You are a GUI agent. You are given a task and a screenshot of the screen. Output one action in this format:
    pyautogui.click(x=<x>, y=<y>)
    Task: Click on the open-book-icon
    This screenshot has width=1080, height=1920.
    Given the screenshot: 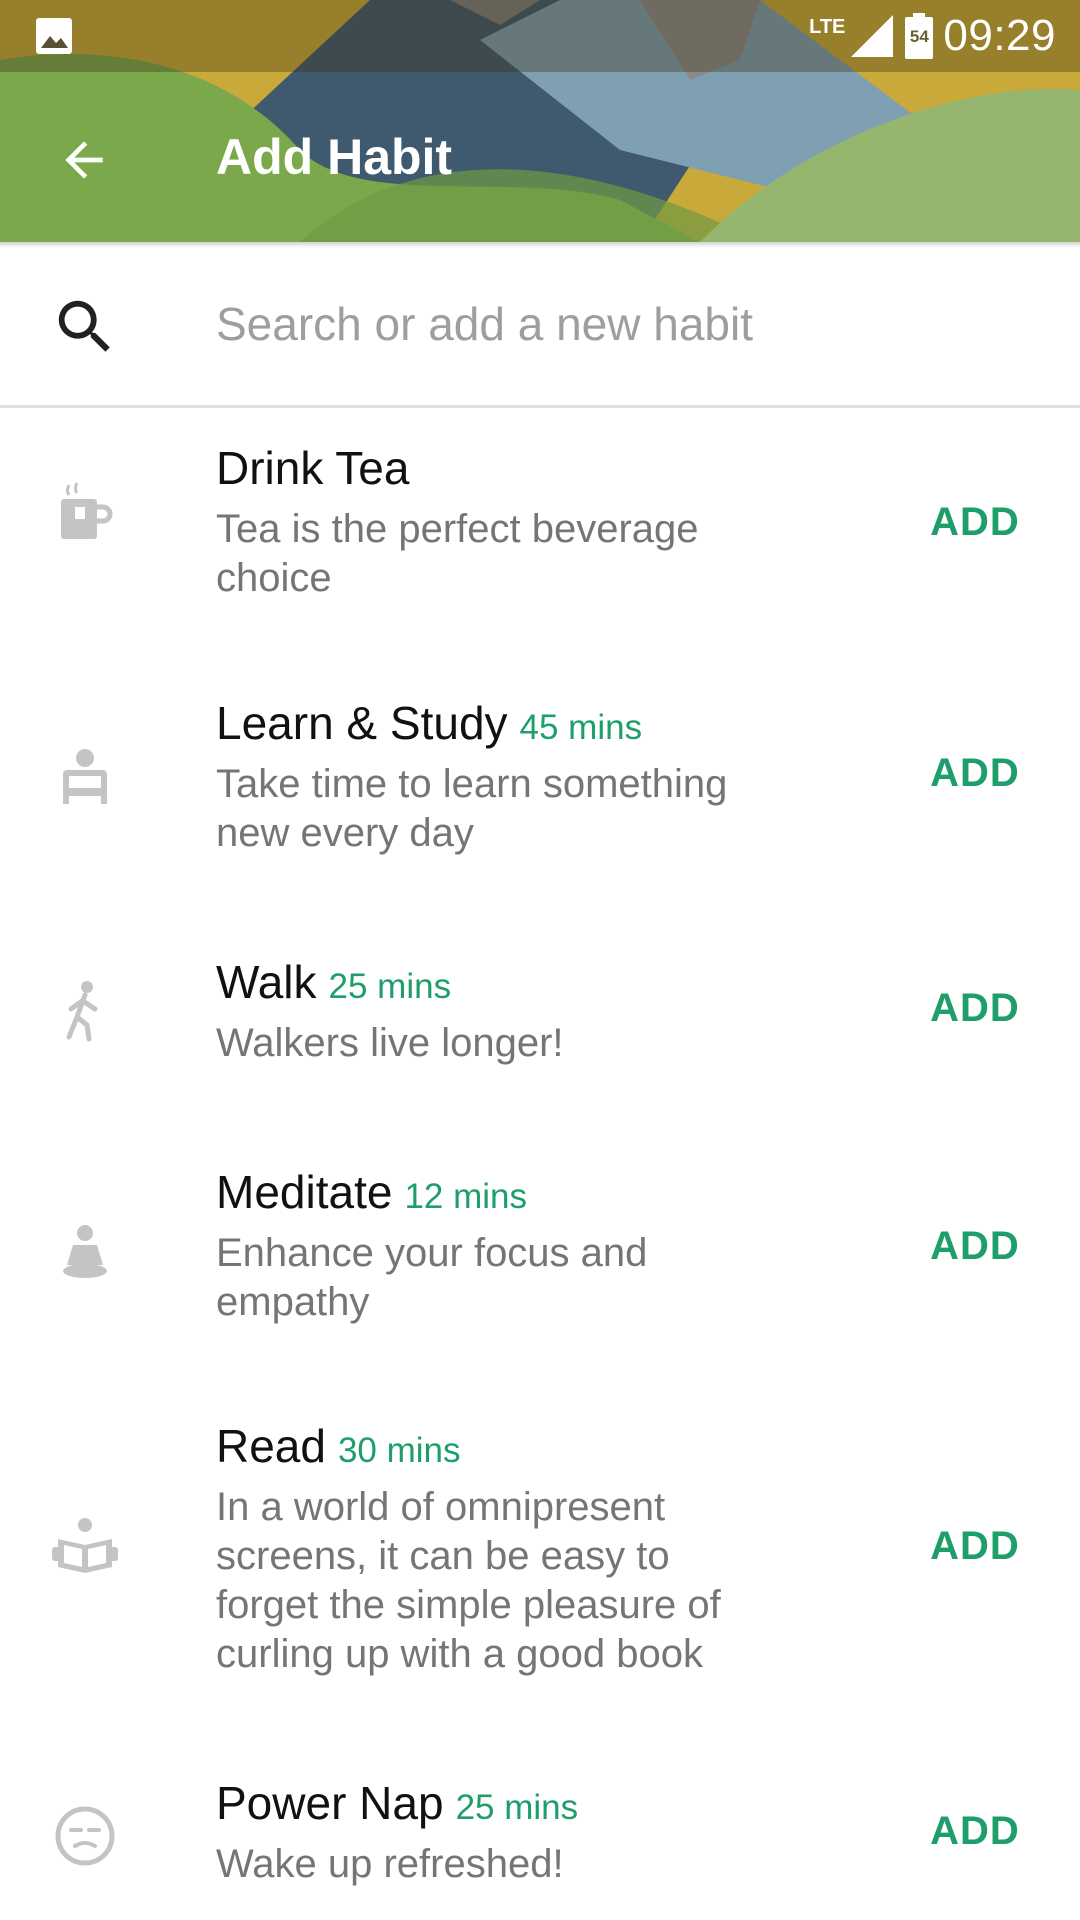 What is the action you would take?
    pyautogui.click(x=85, y=1547)
    